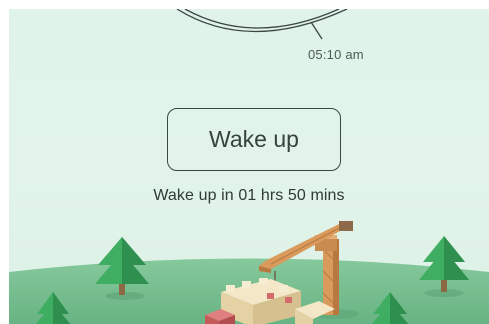 This screenshot has height=324, width=489. Describe the element at coordinates (254, 139) in the screenshot. I see `wake-up-button: Wake up` at that location.